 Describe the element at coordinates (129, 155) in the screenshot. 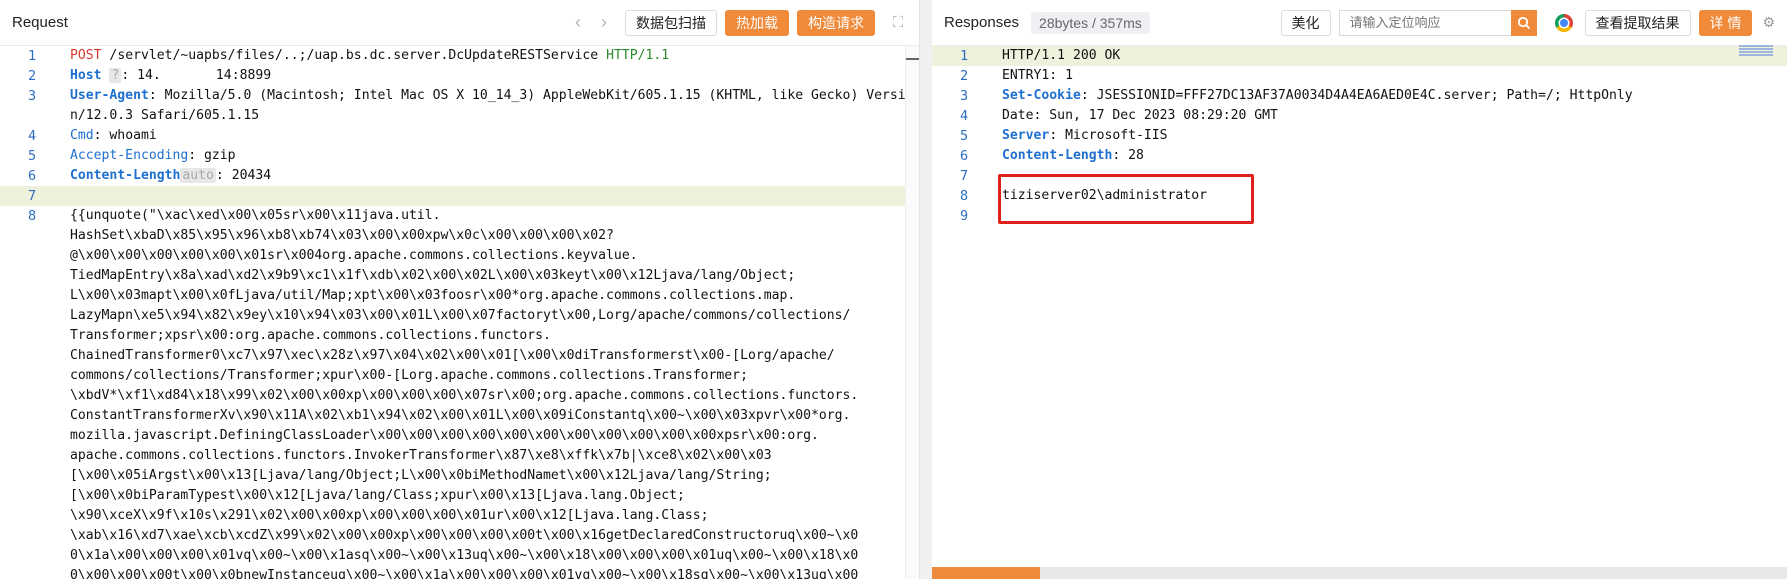

I see `header-key: Accept-Encoding` at that location.